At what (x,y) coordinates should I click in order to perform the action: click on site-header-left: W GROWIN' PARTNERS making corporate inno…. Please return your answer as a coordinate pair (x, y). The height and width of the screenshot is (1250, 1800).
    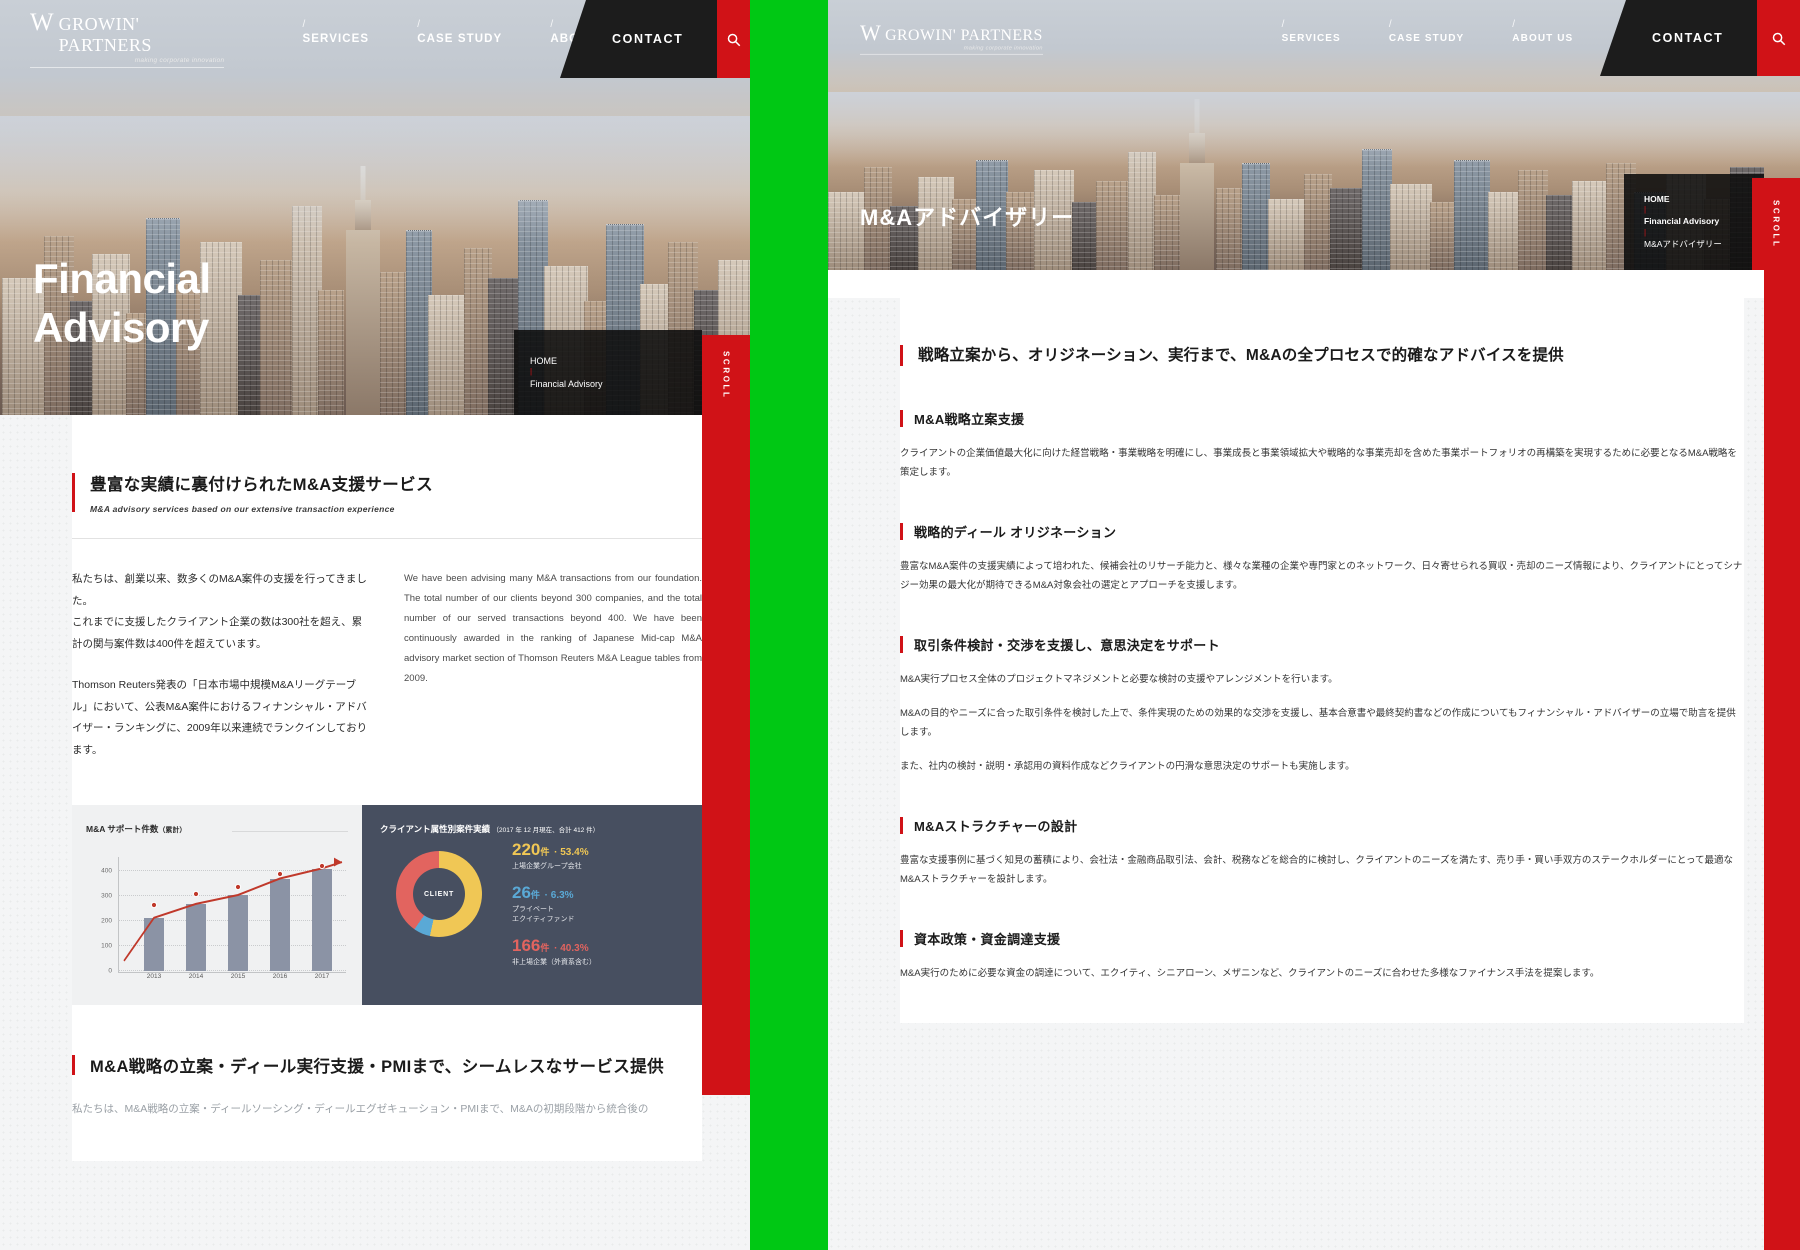
    Looking at the image, I should click on (375, 39).